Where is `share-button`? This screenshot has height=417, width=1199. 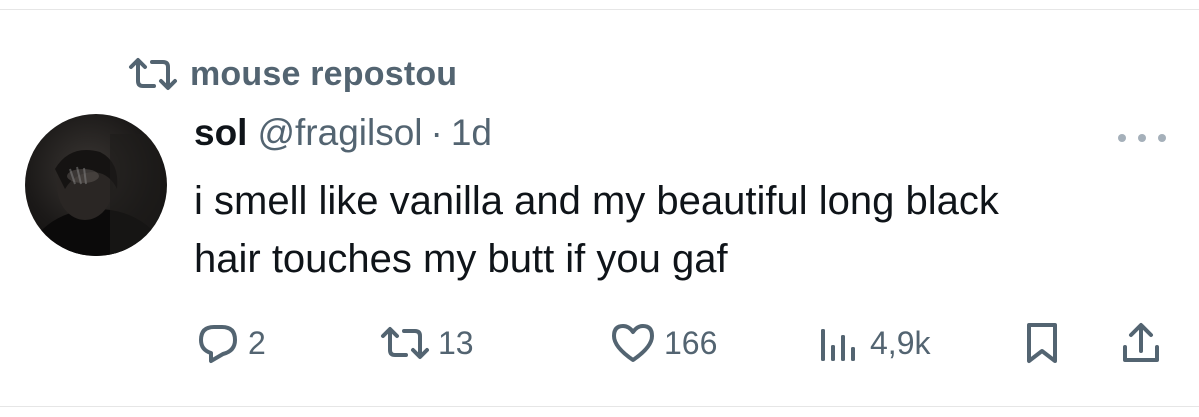 share-button is located at coordinates (1141, 343).